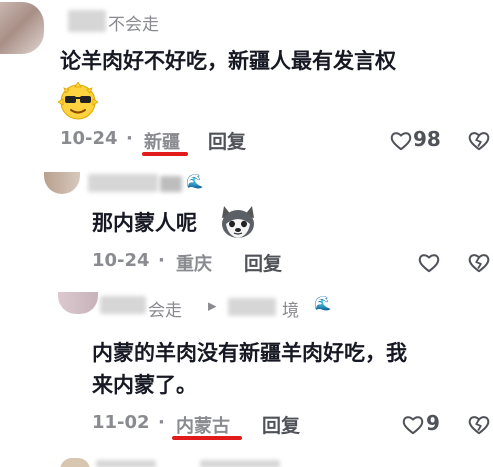  What do you see at coordinates (165, 308) in the screenshot?
I see `username: 会走` at bounding box center [165, 308].